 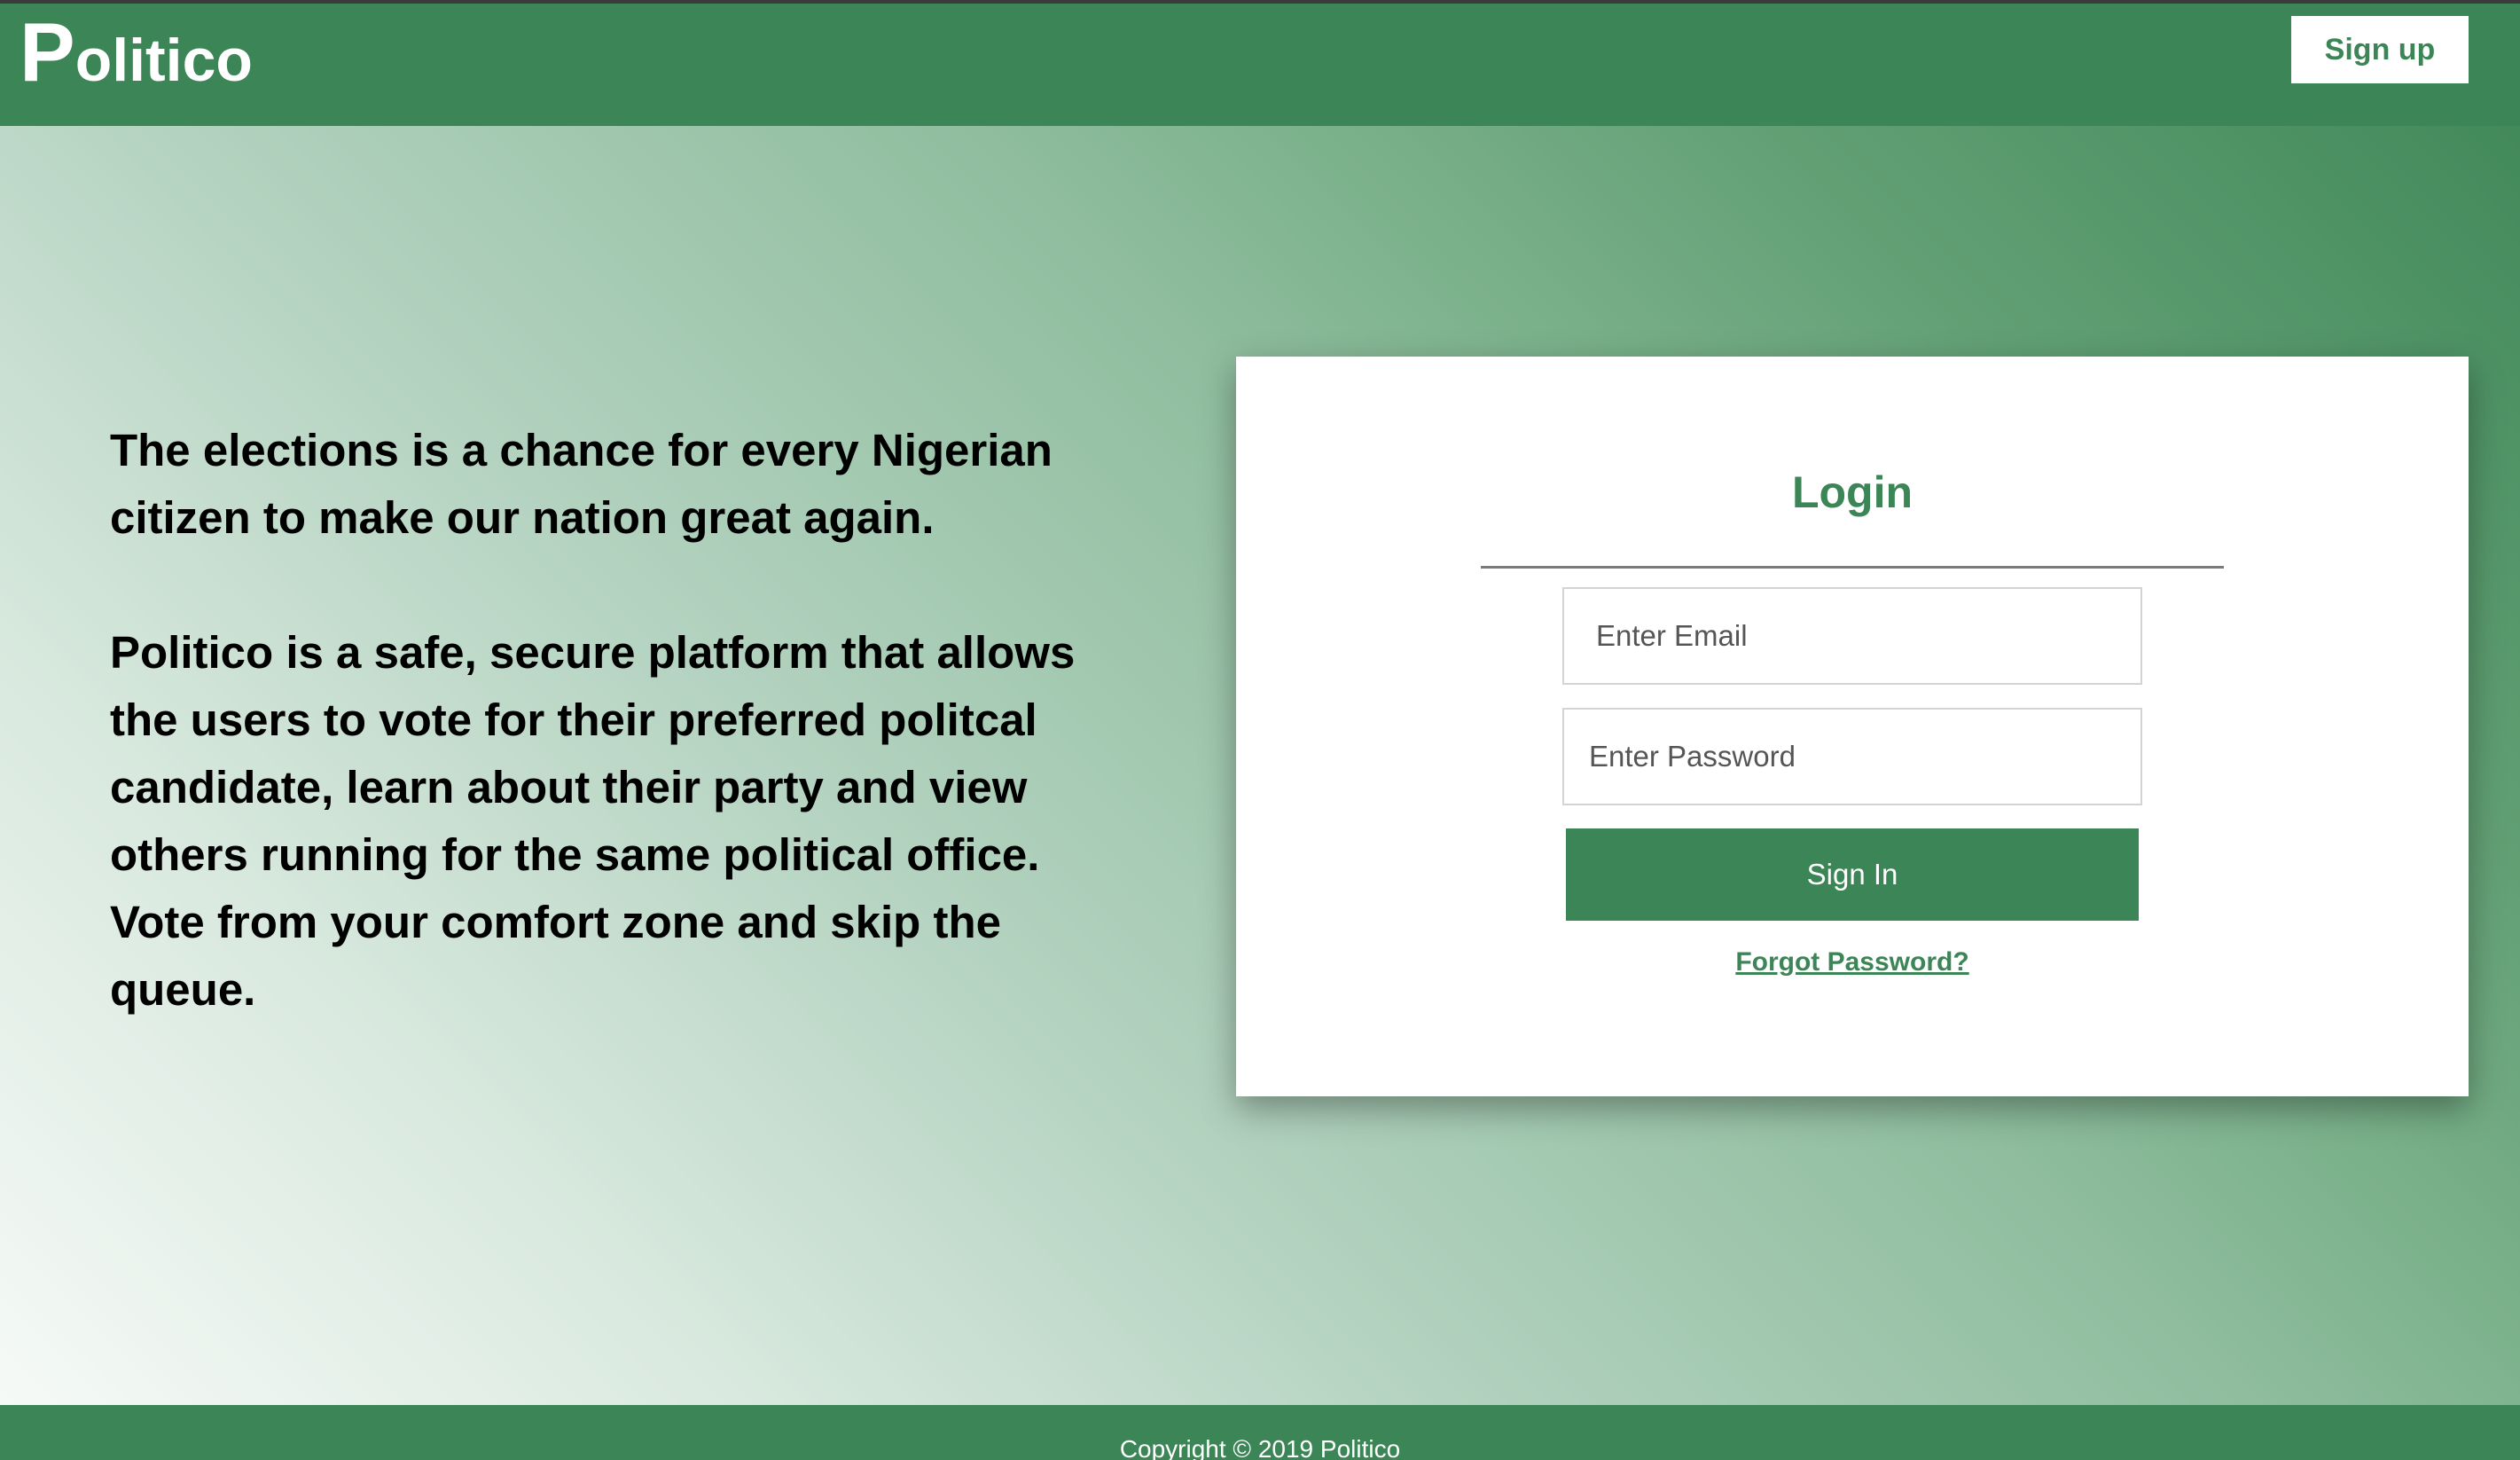 What do you see at coordinates (163, 60) in the screenshot?
I see `logo-text: olitico` at bounding box center [163, 60].